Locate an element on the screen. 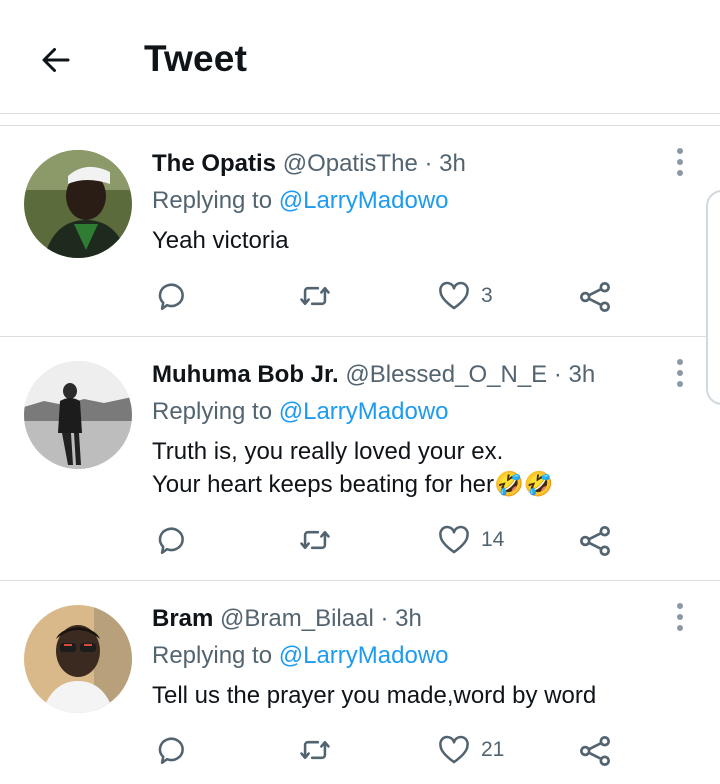  like-button: 21 is located at coordinates (470, 750).